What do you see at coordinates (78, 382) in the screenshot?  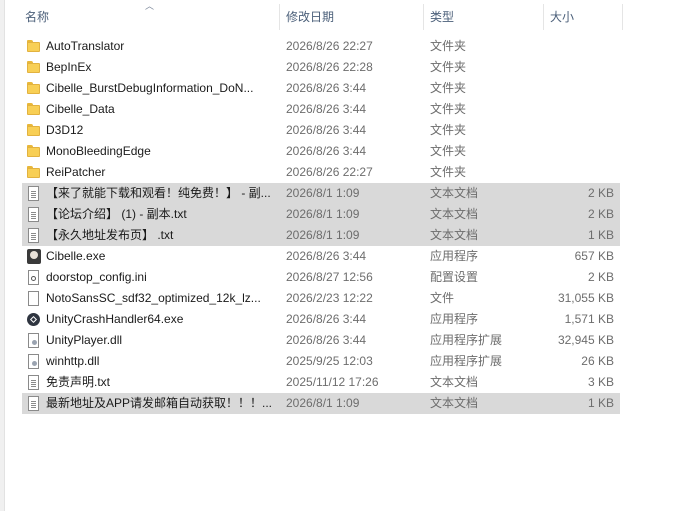 I see `file-name: 免责声明.txt` at bounding box center [78, 382].